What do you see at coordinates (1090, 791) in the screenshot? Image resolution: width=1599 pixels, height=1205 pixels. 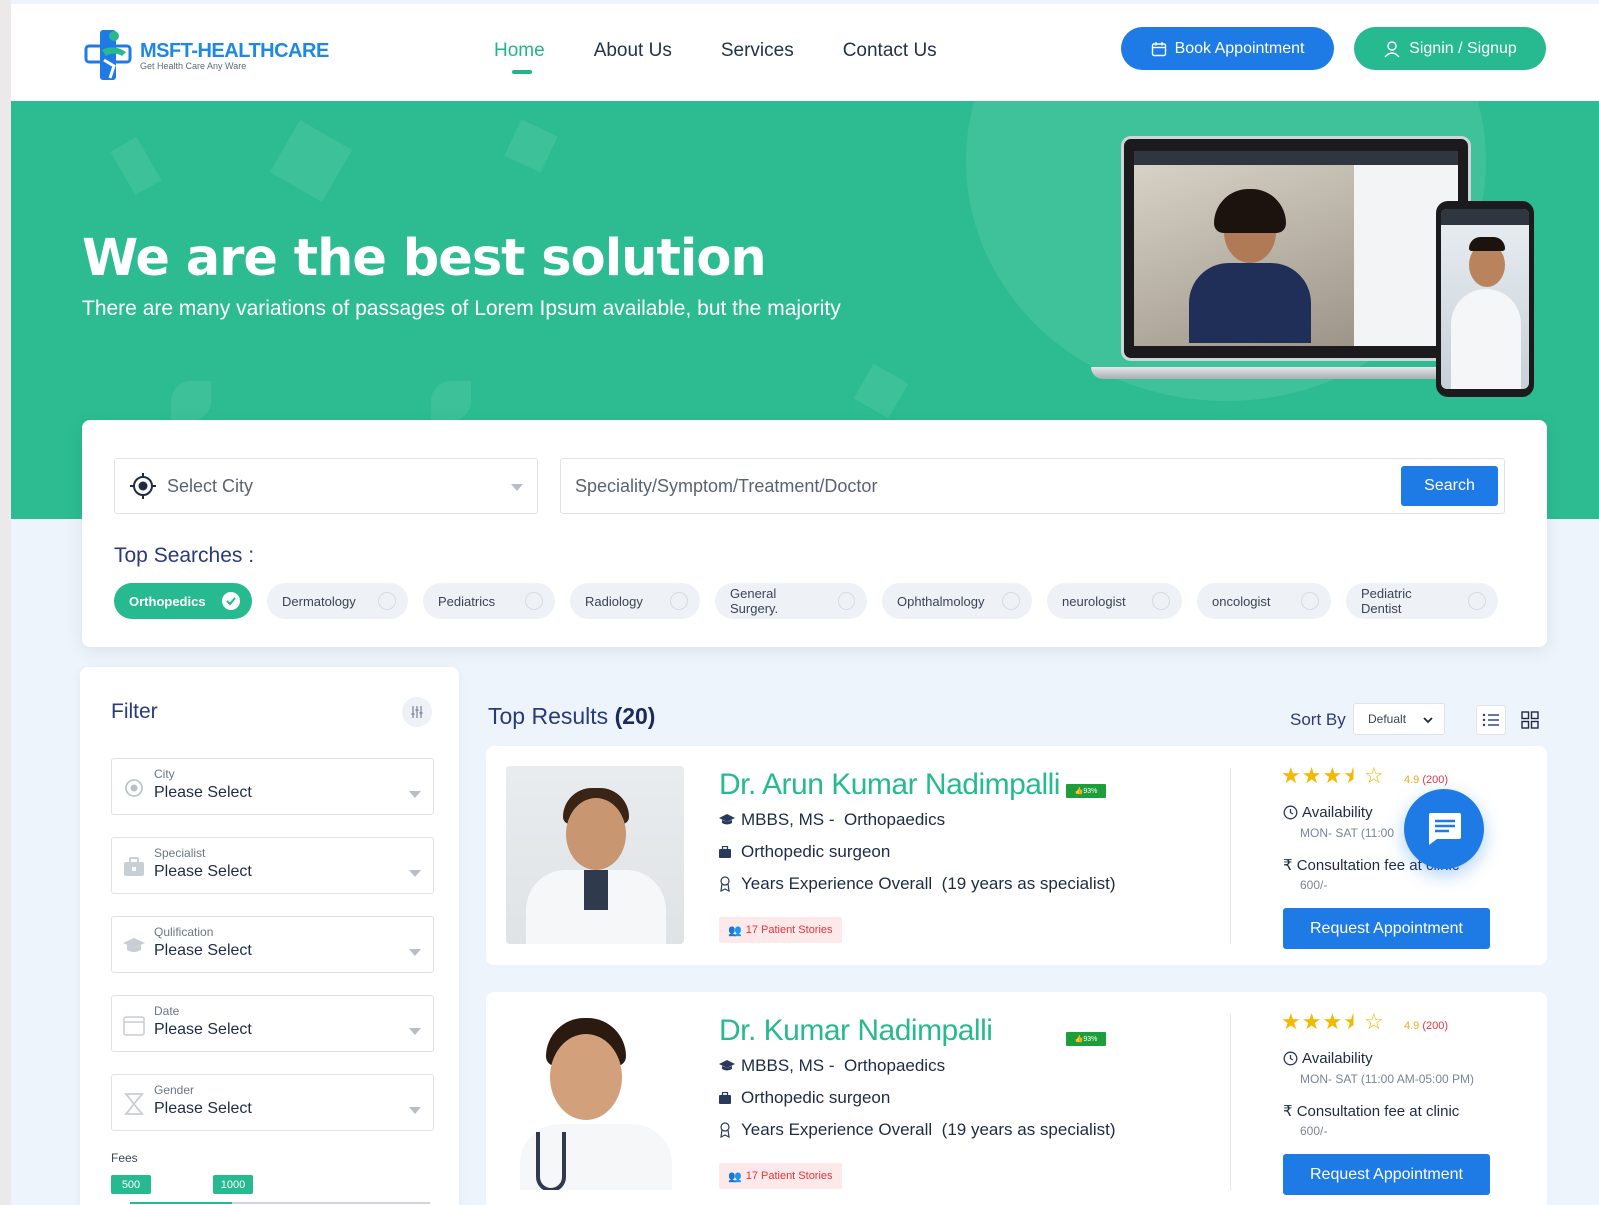 I see `like-percent: 93%` at bounding box center [1090, 791].